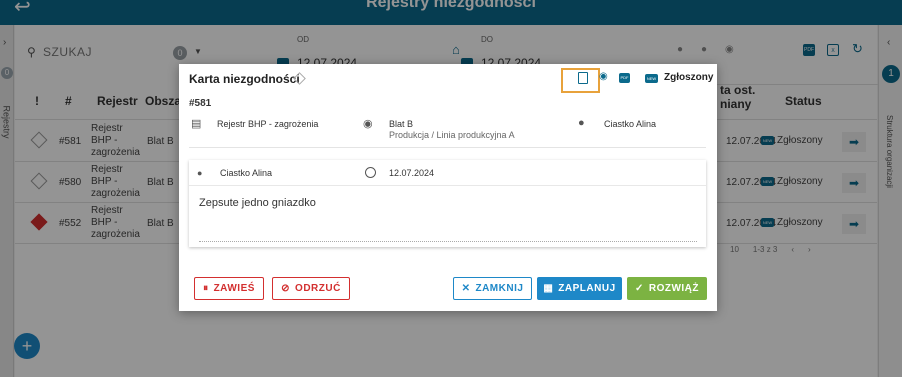 The width and height of the screenshot is (902, 377). What do you see at coordinates (492, 288) in the screenshot?
I see `close-button: ✕ ZAMKNIJ` at bounding box center [492, 288].